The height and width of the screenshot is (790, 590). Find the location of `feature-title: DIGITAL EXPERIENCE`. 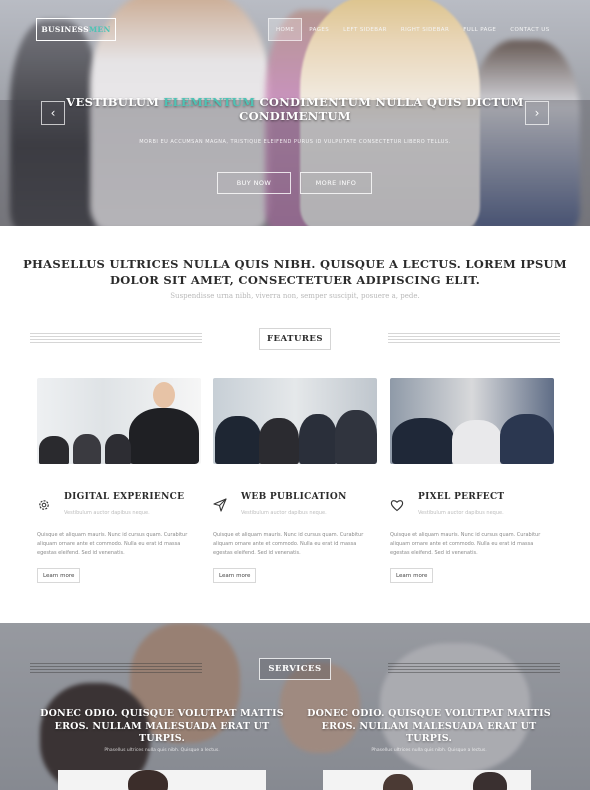

feature-title: DIGITAL EXPERIENCE is located at coordinates (124, 497).